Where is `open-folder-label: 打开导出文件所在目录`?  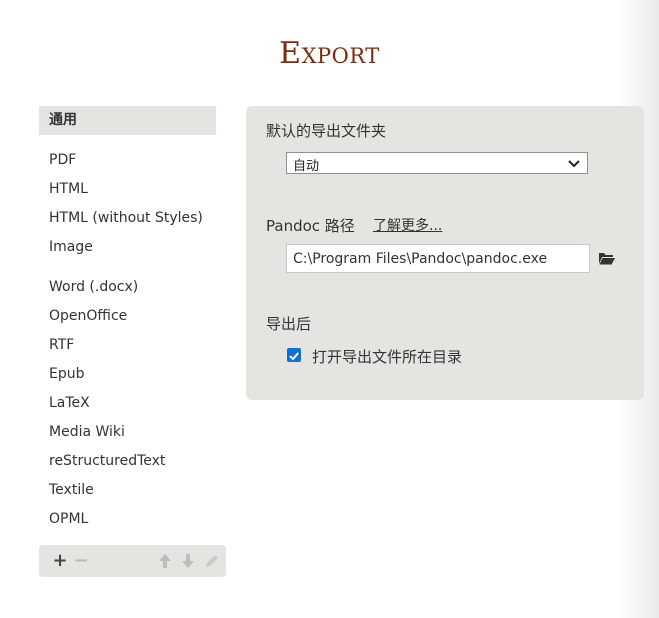 open-folder-label: 打开导出文件所在目录 is located at coordinates (387, 356).